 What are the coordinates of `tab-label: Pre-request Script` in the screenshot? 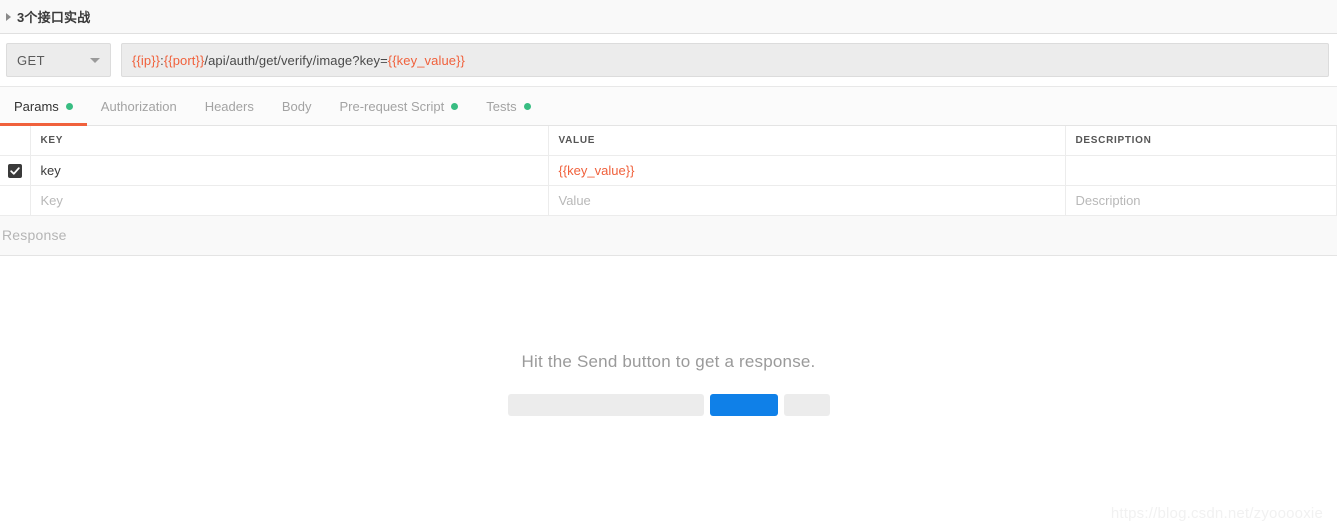 It's located at (392, 106).